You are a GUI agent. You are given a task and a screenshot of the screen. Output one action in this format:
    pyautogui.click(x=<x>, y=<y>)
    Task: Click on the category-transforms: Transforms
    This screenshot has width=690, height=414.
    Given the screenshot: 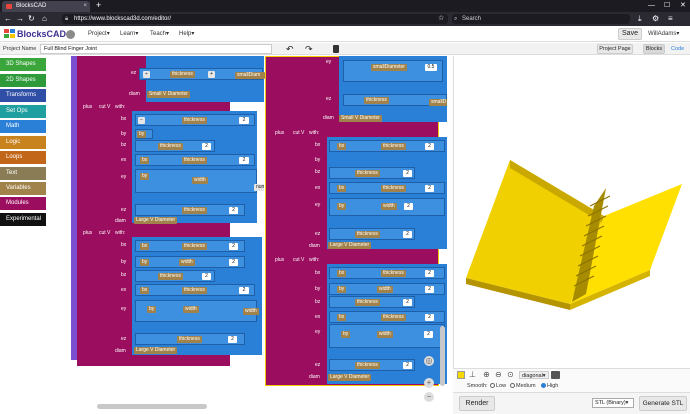 What is the action you would take?
    pyautogui.click(x=23, y=95)
    